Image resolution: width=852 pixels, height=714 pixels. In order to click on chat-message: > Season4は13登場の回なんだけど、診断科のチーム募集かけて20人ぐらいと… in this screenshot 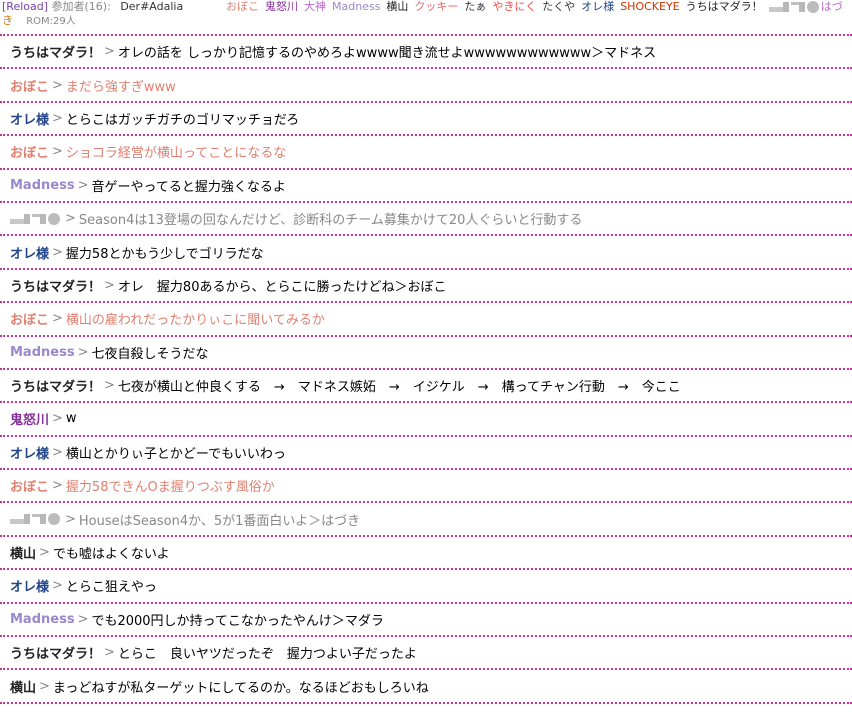, I will do `click(426, 220)`.